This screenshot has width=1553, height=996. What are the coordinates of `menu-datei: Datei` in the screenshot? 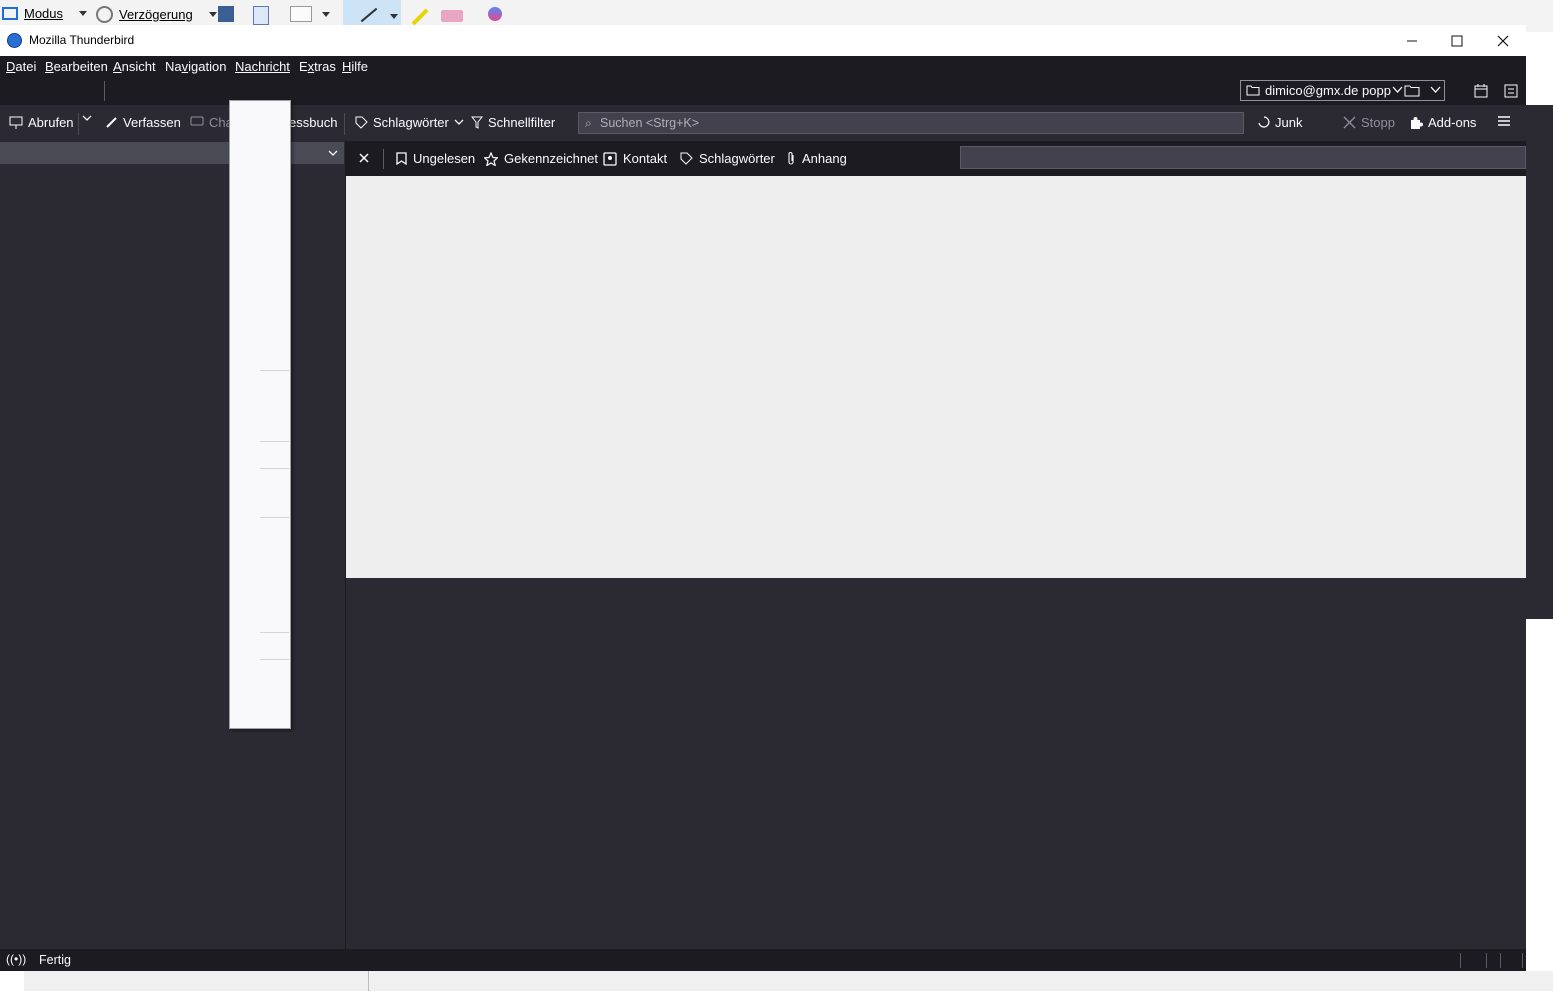 It's located at (21, 66).